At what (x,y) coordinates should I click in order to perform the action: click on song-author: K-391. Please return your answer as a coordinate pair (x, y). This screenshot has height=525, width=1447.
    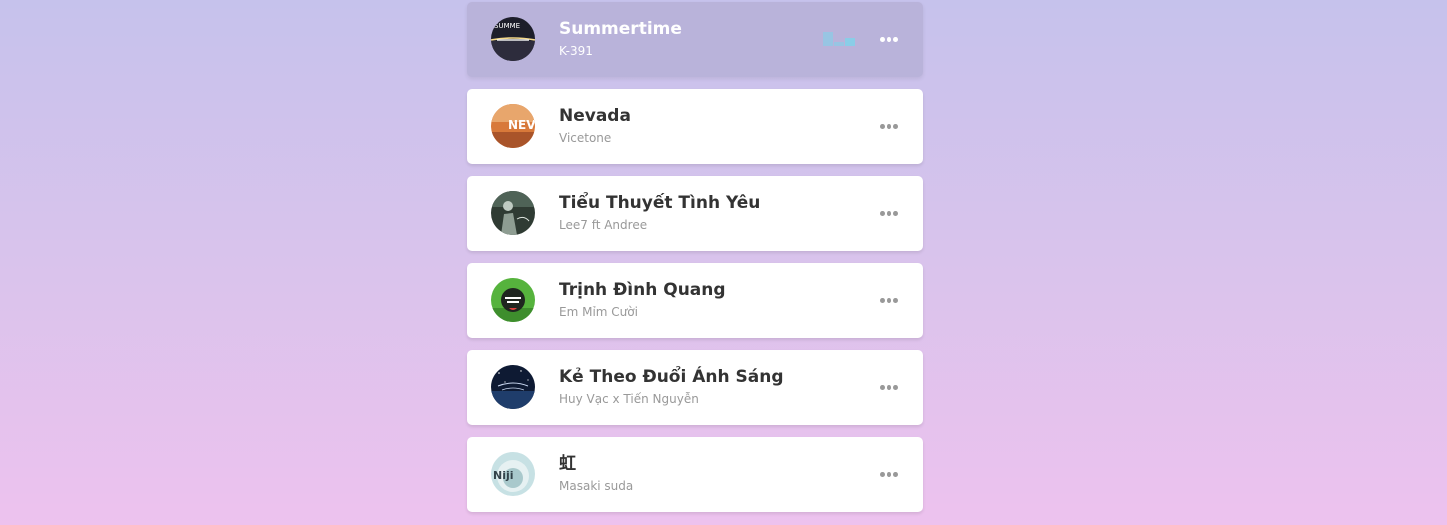
    Looking at the image, I should click on (576, 51).